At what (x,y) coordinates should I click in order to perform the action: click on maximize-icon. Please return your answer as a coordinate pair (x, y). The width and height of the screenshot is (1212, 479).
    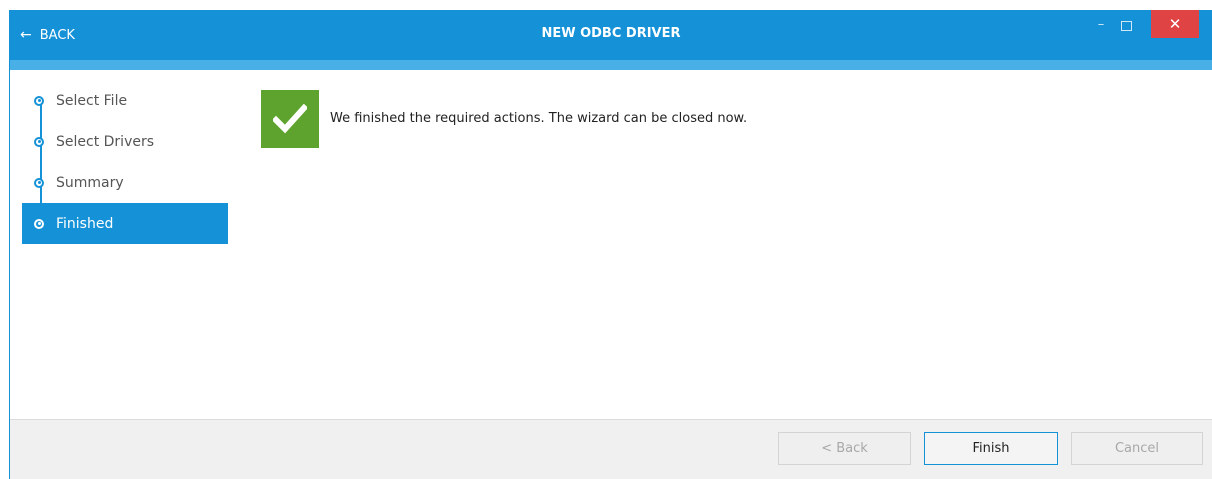
    Looking at the image, I should click on (1126, 26).